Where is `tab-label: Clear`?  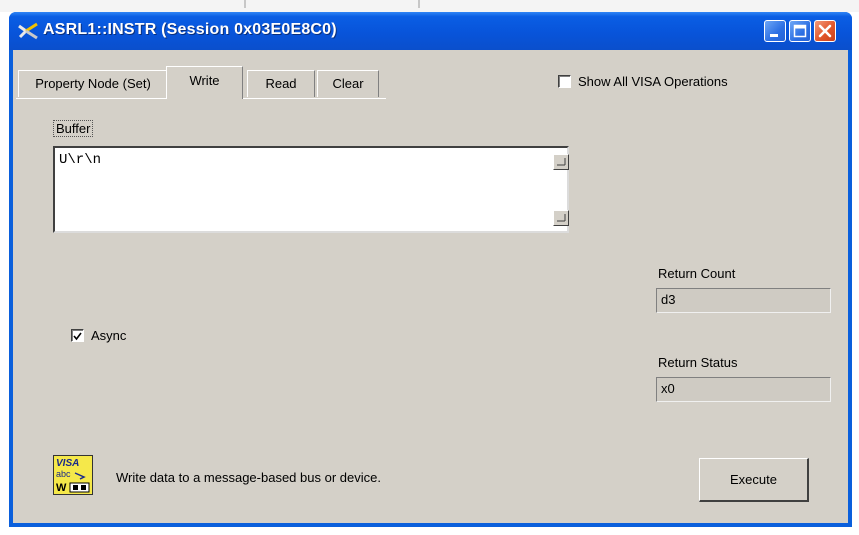 tab-label: Clear is located at coordinates (348, 83).